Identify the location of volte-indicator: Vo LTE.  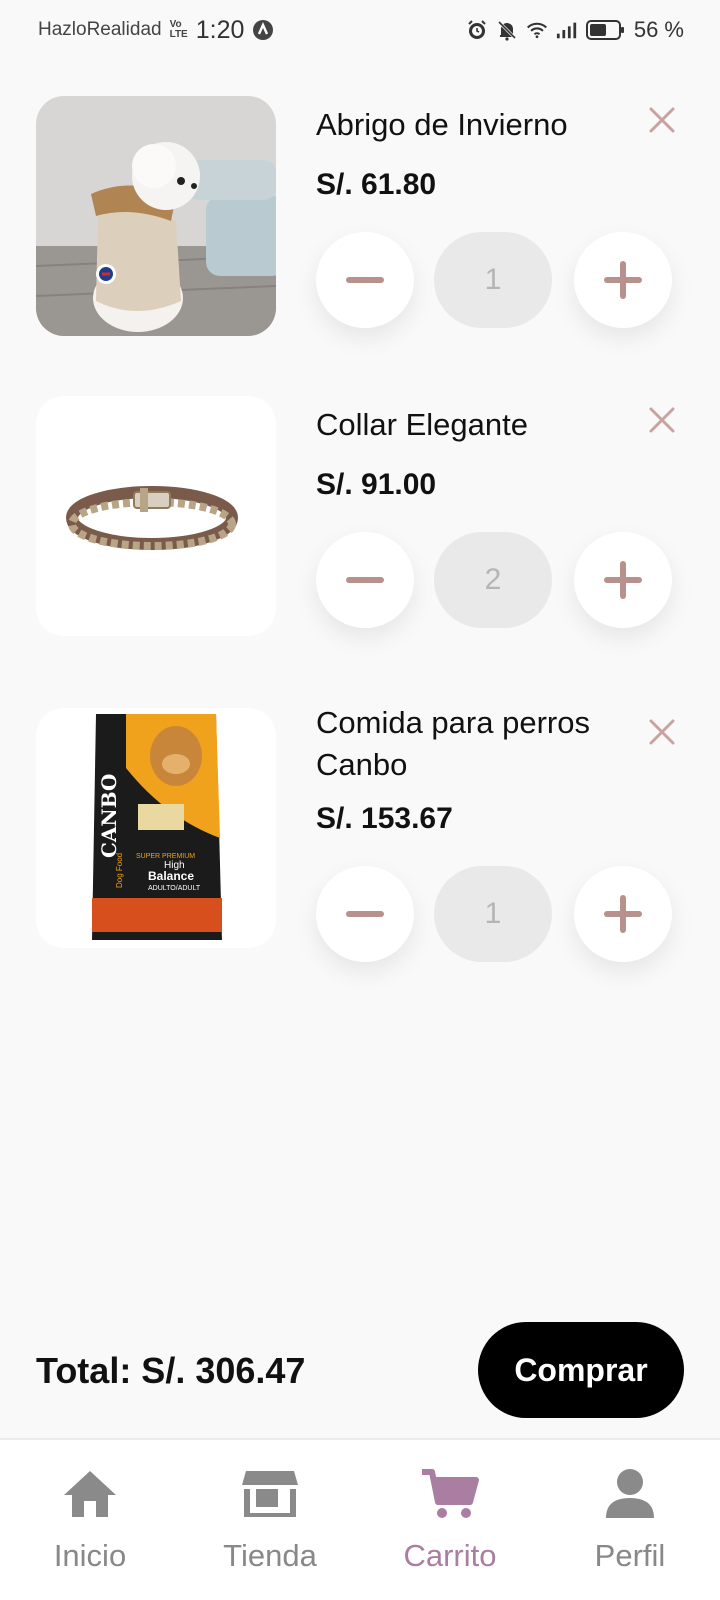
(179, 30).